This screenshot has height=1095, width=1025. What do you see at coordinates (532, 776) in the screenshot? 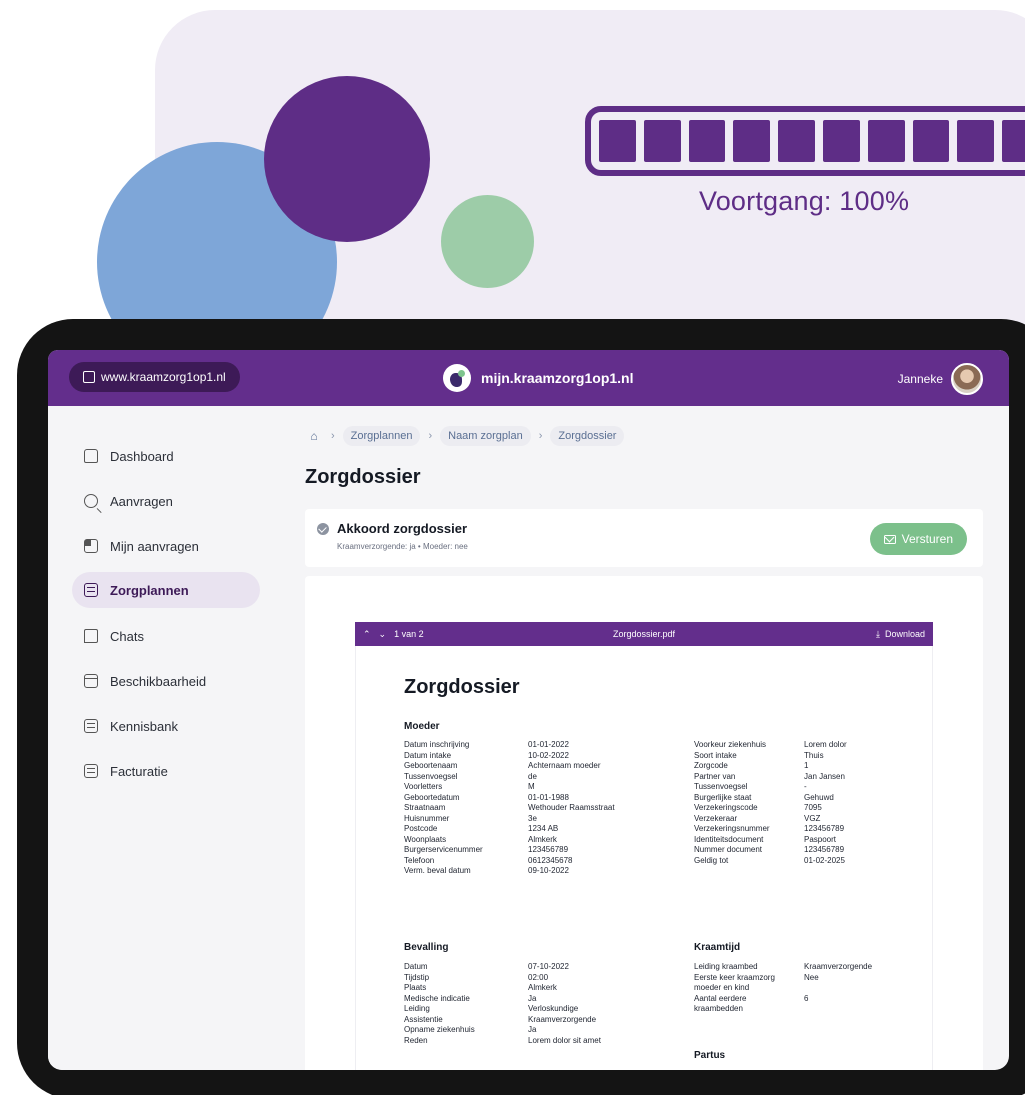
I see `field-value: de` at bounding box center [532, 776].